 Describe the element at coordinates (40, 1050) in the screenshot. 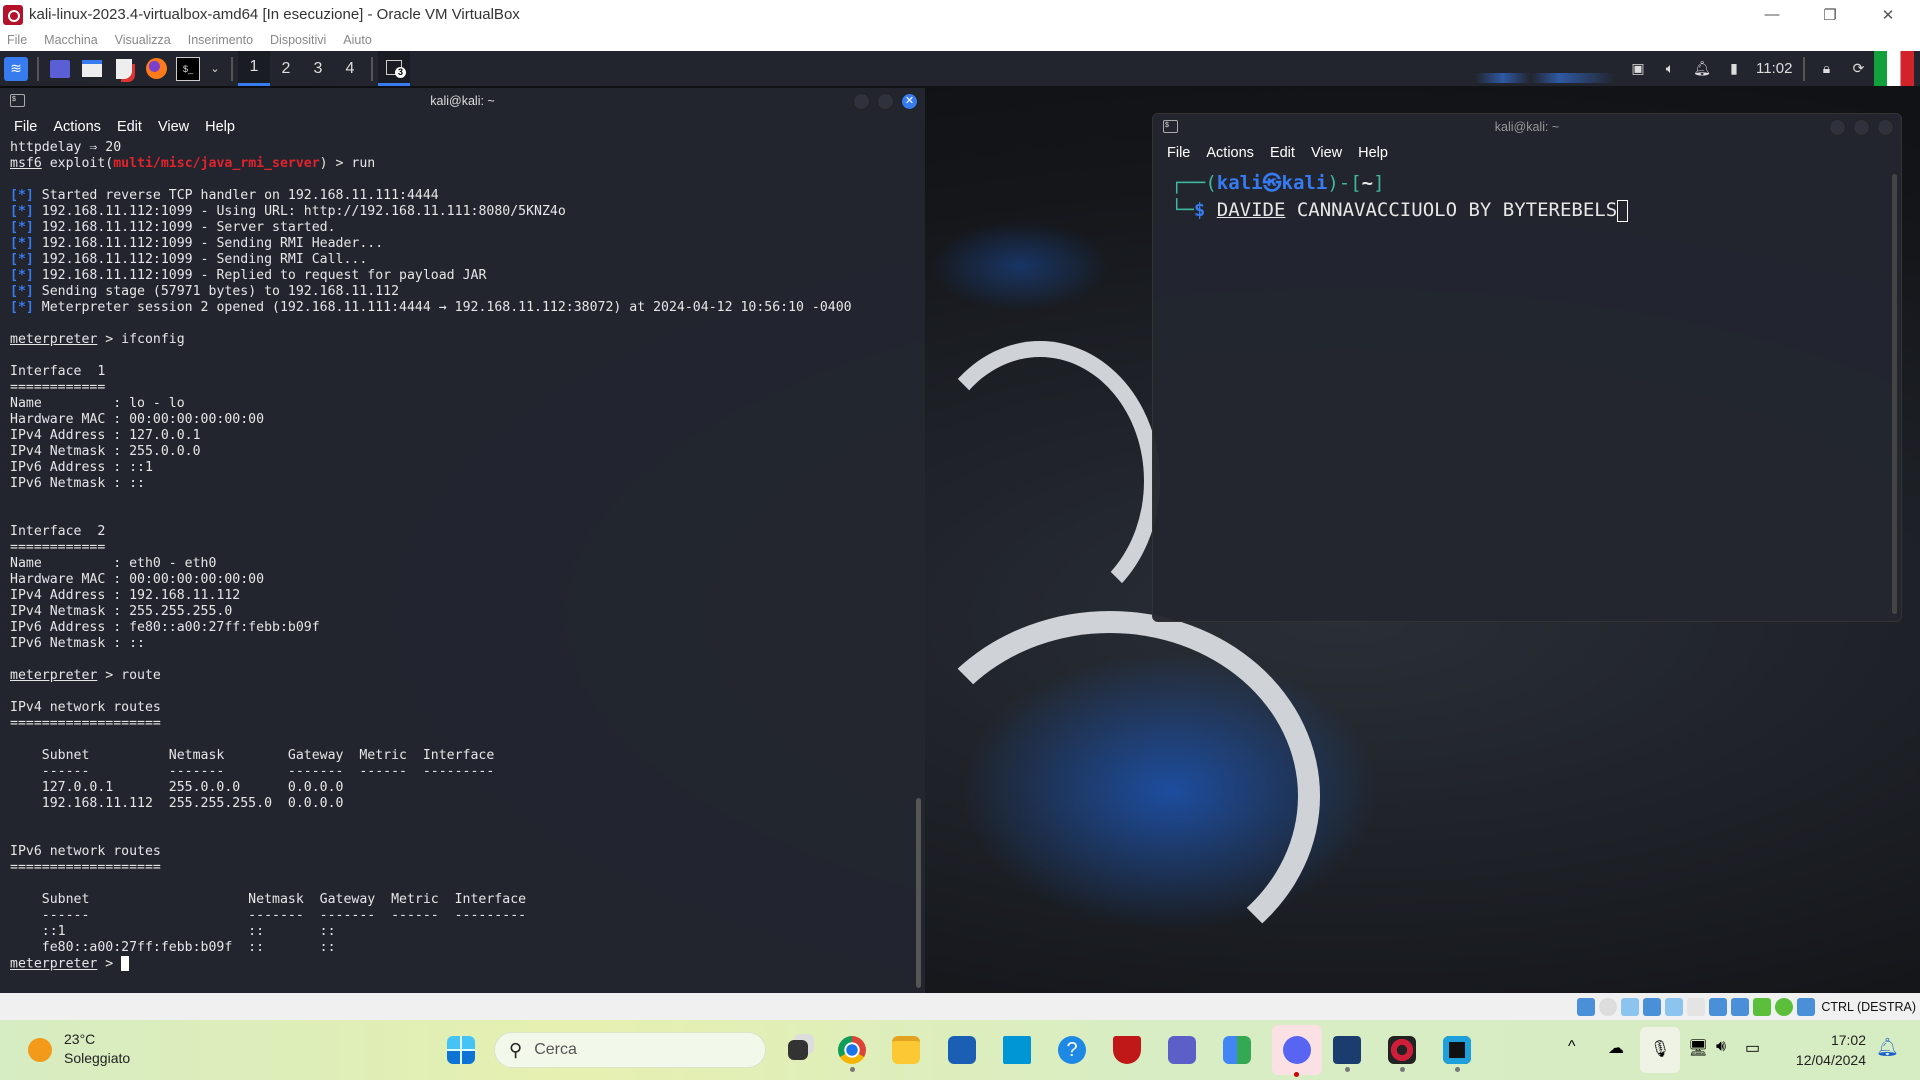

I see `sun-weather-icon` at that location.